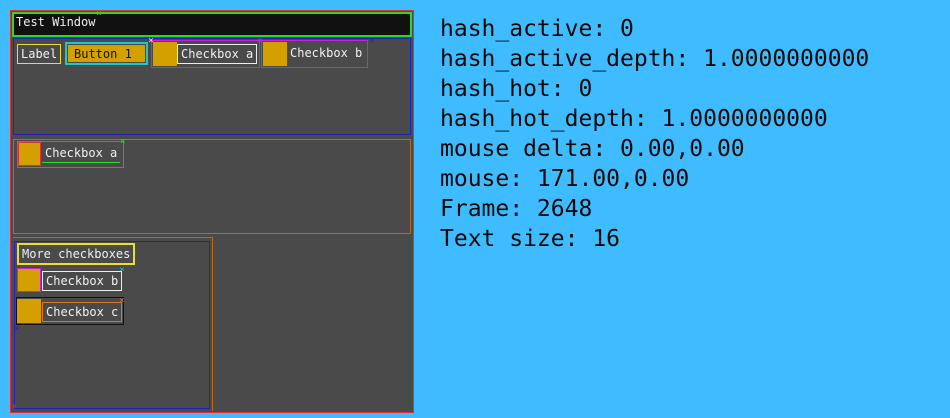 This screenshot has height=418, width=950. Describe the element at coordinates (530, 239) in the screenshot. I see `debug-line: Text size: 16` at that location.